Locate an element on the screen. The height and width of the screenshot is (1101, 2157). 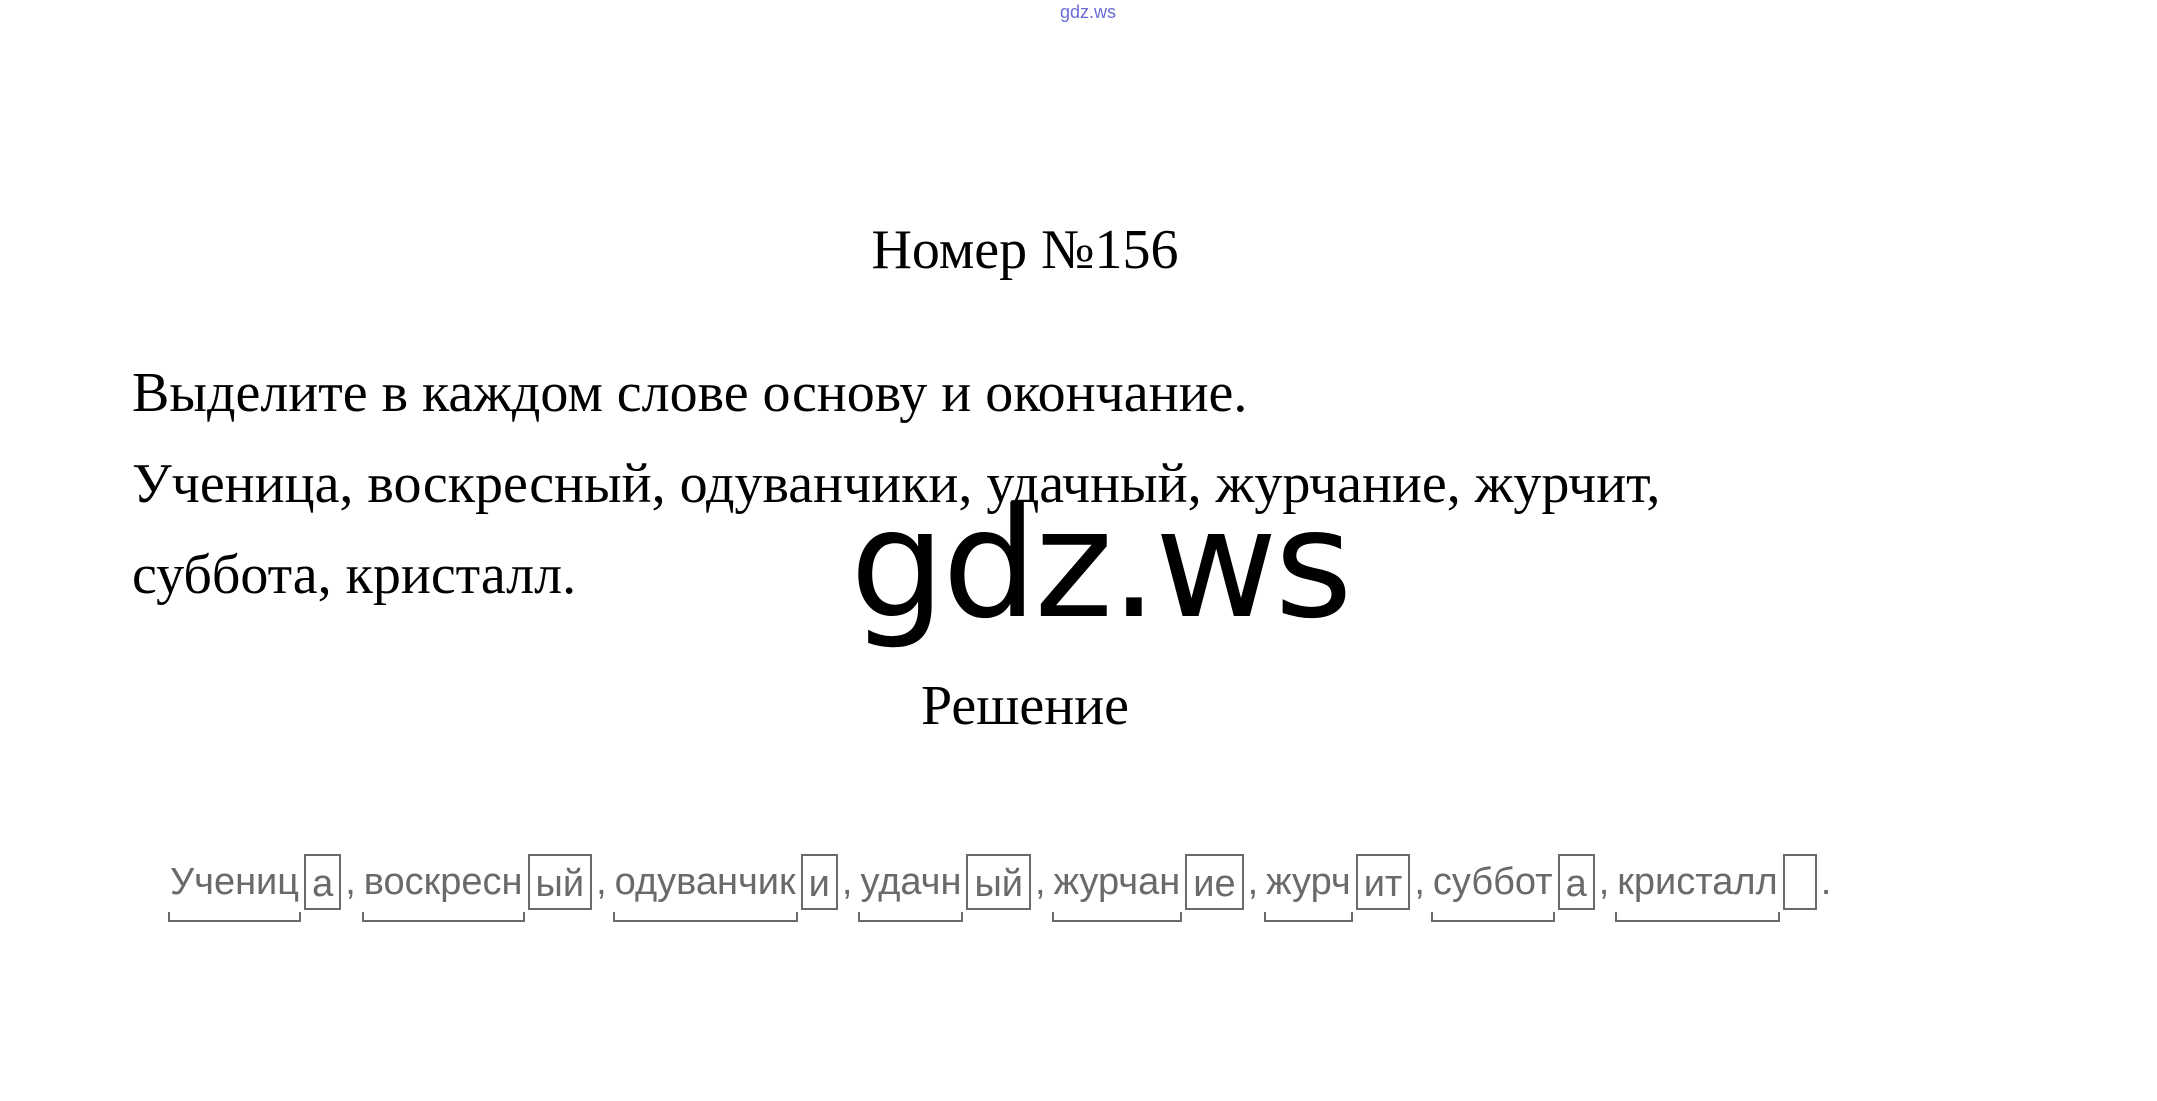
word-ending: и is located at coordinates (819, 882).